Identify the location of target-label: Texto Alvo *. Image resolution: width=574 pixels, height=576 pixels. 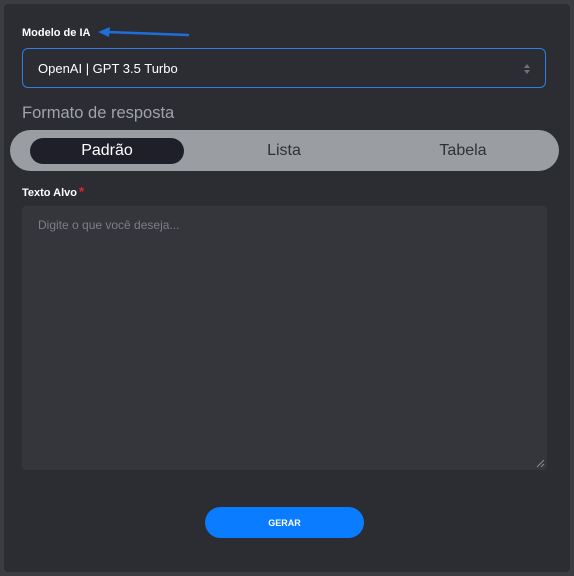
(53, 191).